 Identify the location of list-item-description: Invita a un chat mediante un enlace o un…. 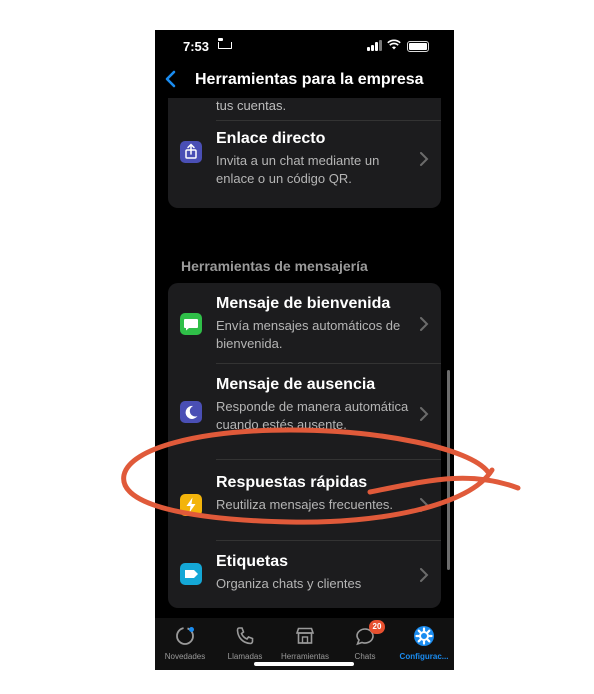
(298, 169).